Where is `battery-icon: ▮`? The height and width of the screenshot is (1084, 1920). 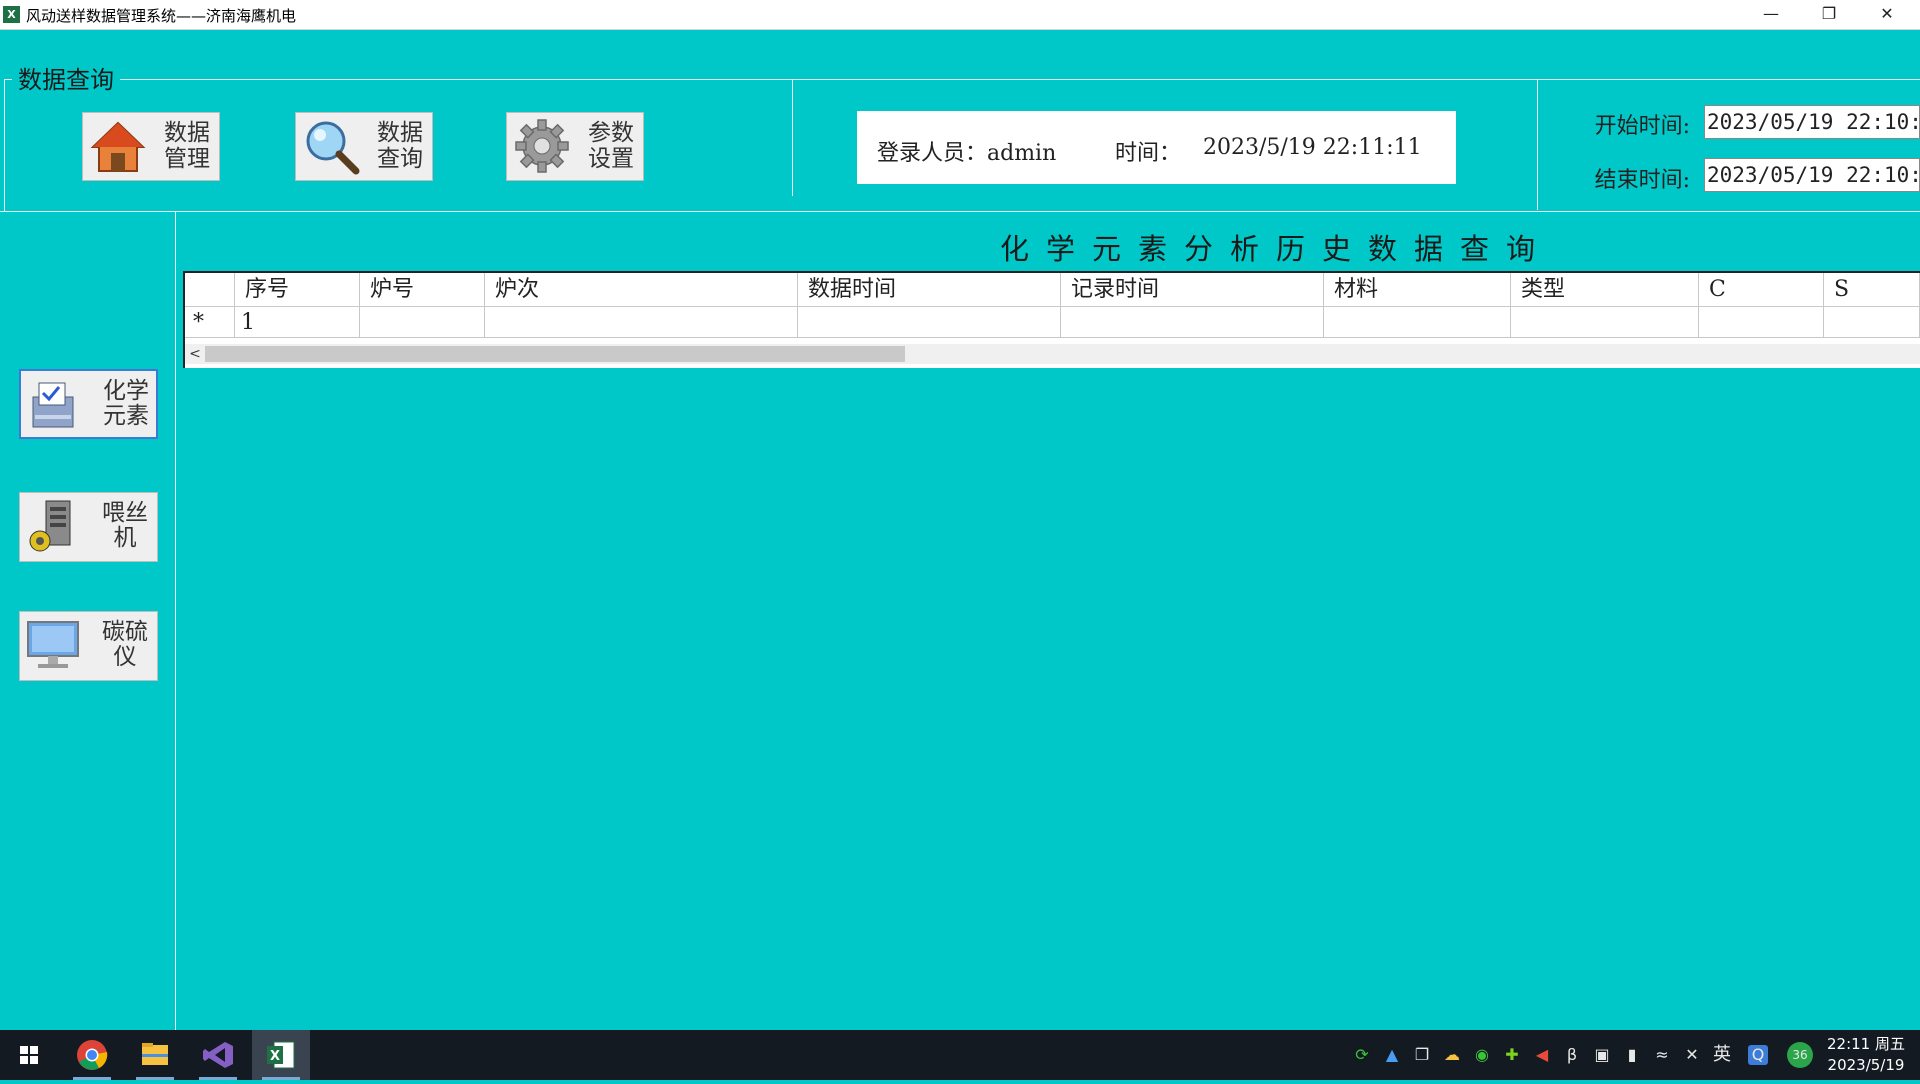
battery-icon: ▮ is located at coordinates (1632, 1055).